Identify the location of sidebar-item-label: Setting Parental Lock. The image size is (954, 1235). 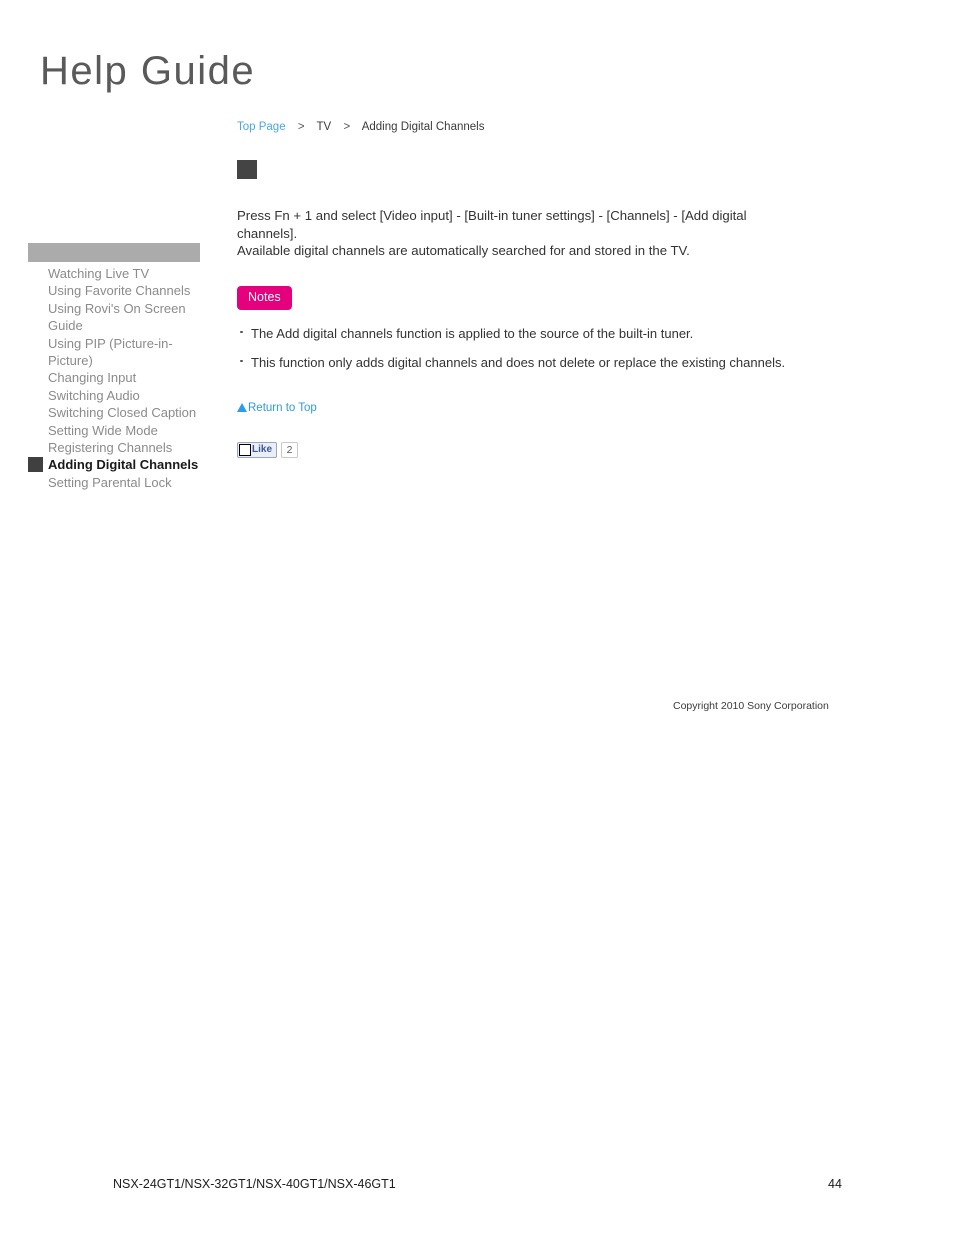
(110, 482).